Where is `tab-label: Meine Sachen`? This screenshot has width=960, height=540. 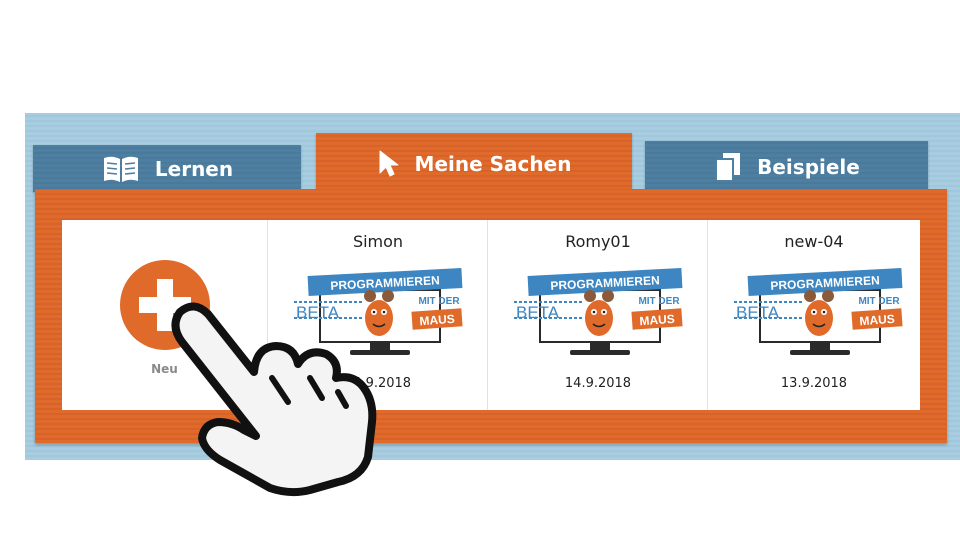 tab-label: Meine Sachen is located at coordinates (493, 164).